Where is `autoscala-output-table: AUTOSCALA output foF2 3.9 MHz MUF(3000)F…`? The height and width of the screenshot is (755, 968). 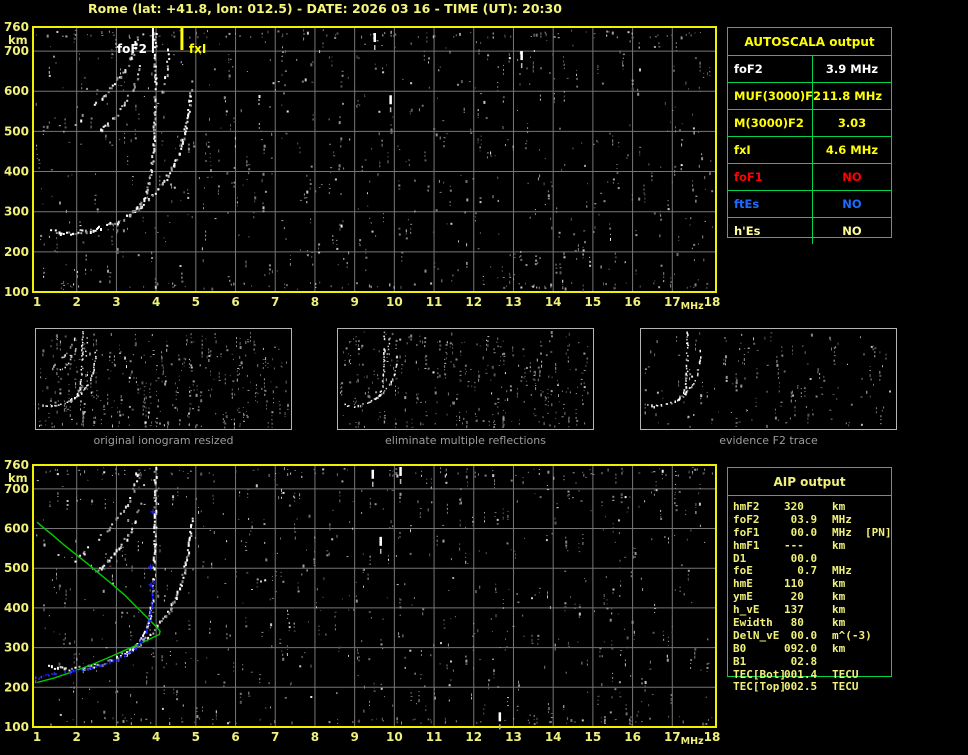
autoscala-output-table: AUTOSCALA output foF2 3.9 MHz MUF(3000)F… is located at coordinates (809, 135).